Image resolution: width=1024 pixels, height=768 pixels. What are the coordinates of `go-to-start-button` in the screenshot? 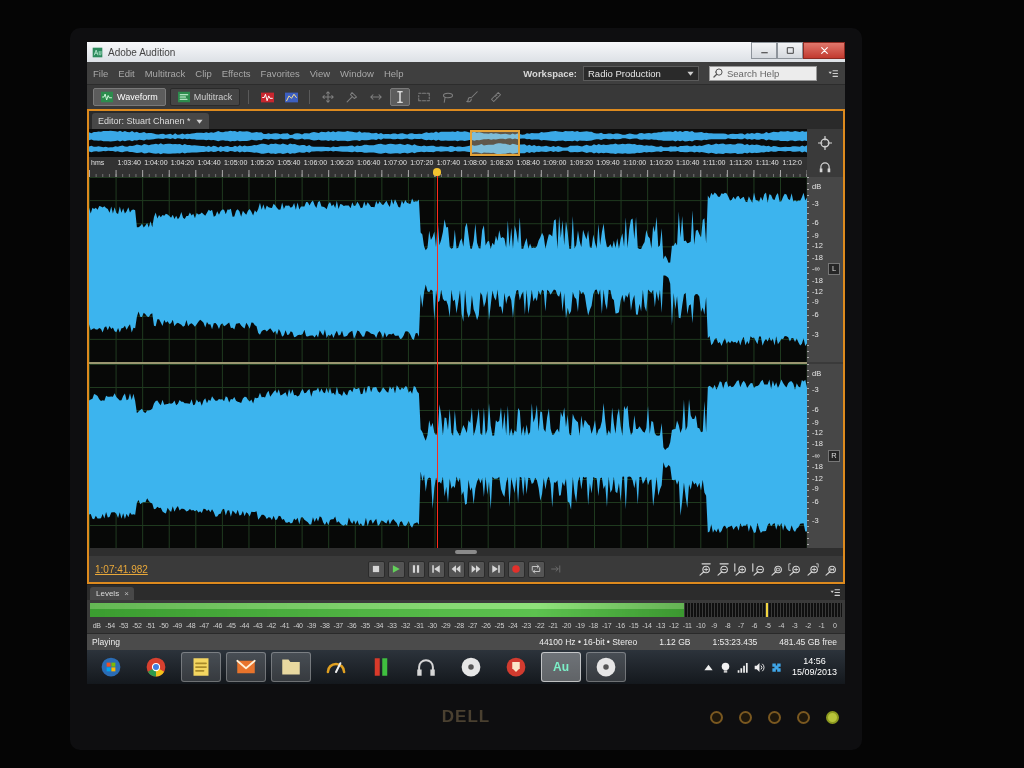 It's located at (436, 569).